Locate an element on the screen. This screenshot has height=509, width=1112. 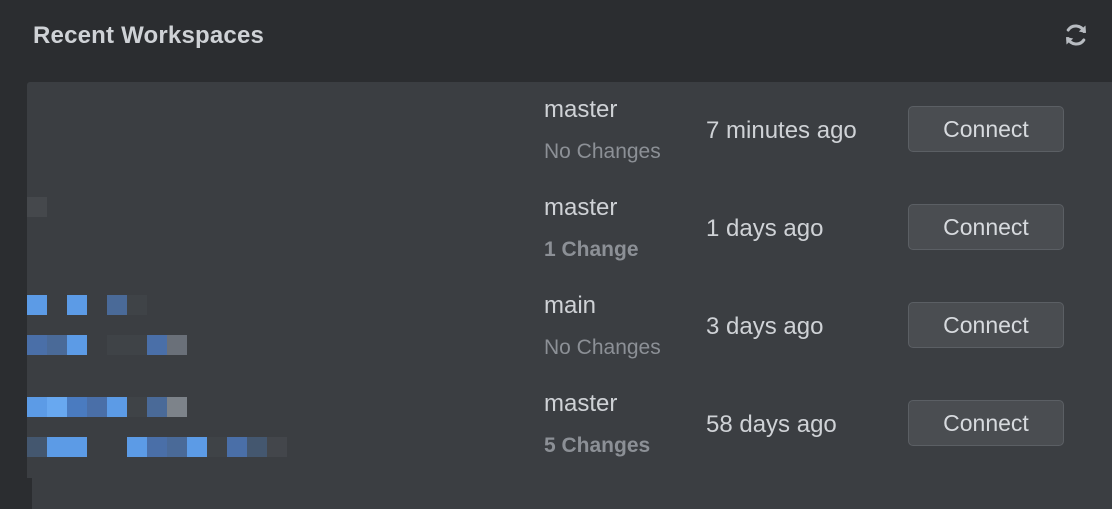
page-title: Recent Workspaces is located at coordinates (149, 35).